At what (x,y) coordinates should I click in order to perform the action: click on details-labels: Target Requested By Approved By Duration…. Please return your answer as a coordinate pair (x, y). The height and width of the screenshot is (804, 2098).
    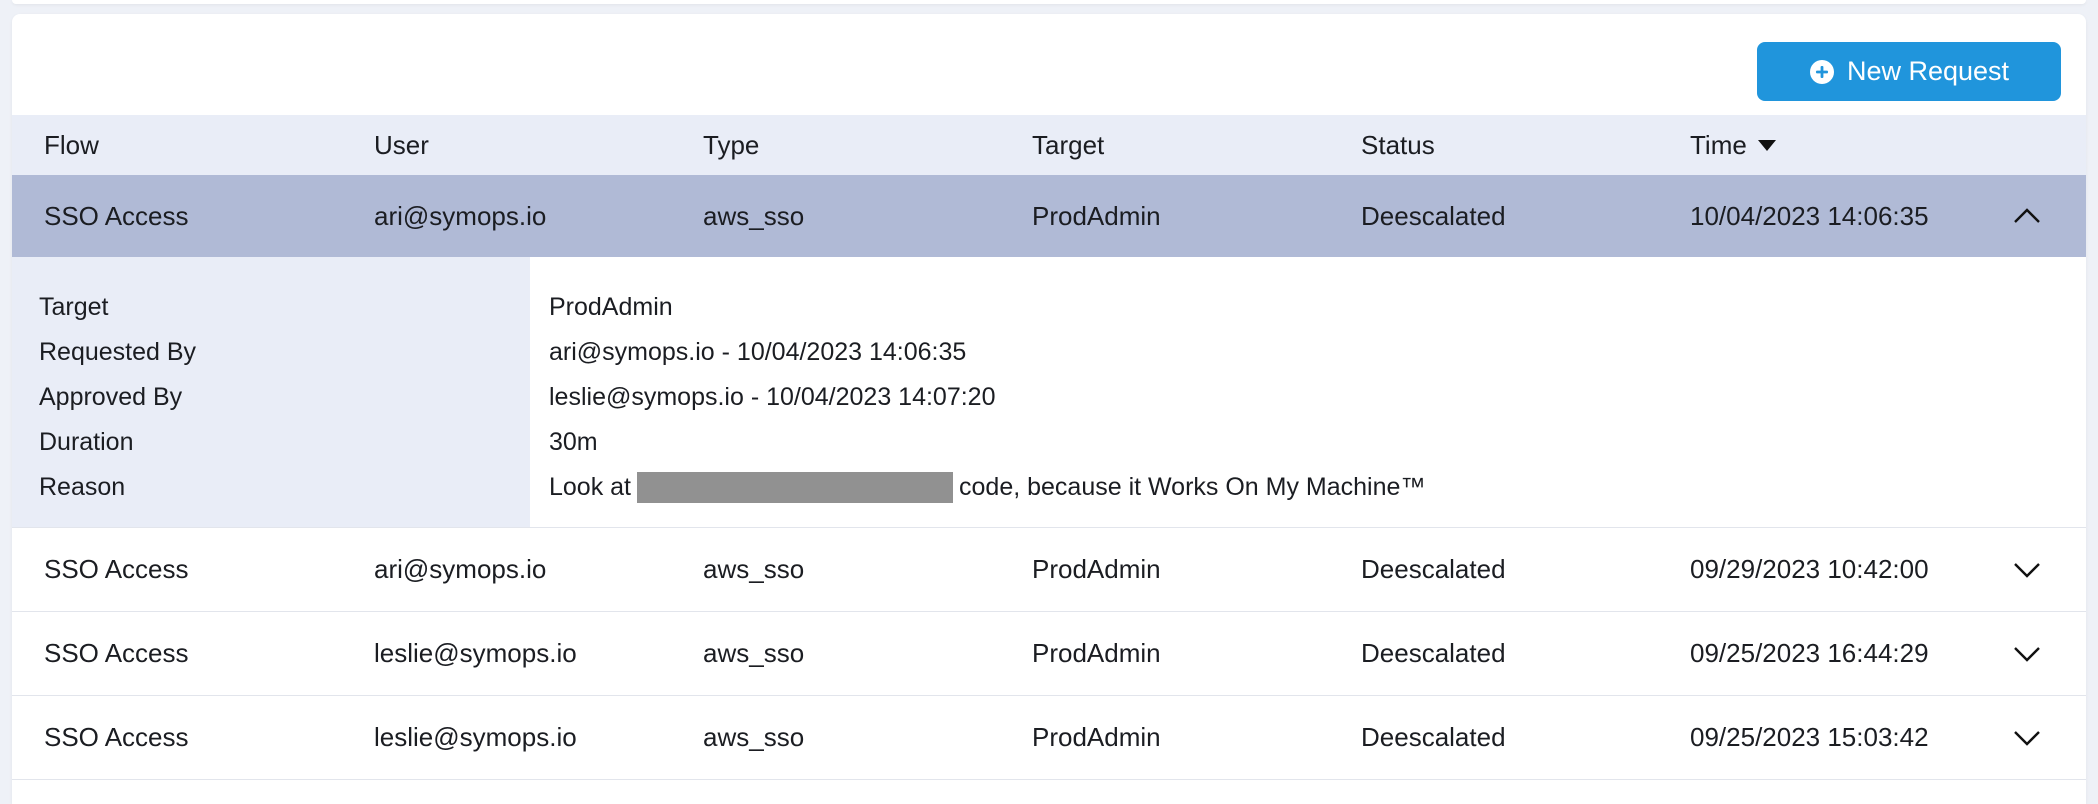
    Looking at the image, I should click on (271, 392).